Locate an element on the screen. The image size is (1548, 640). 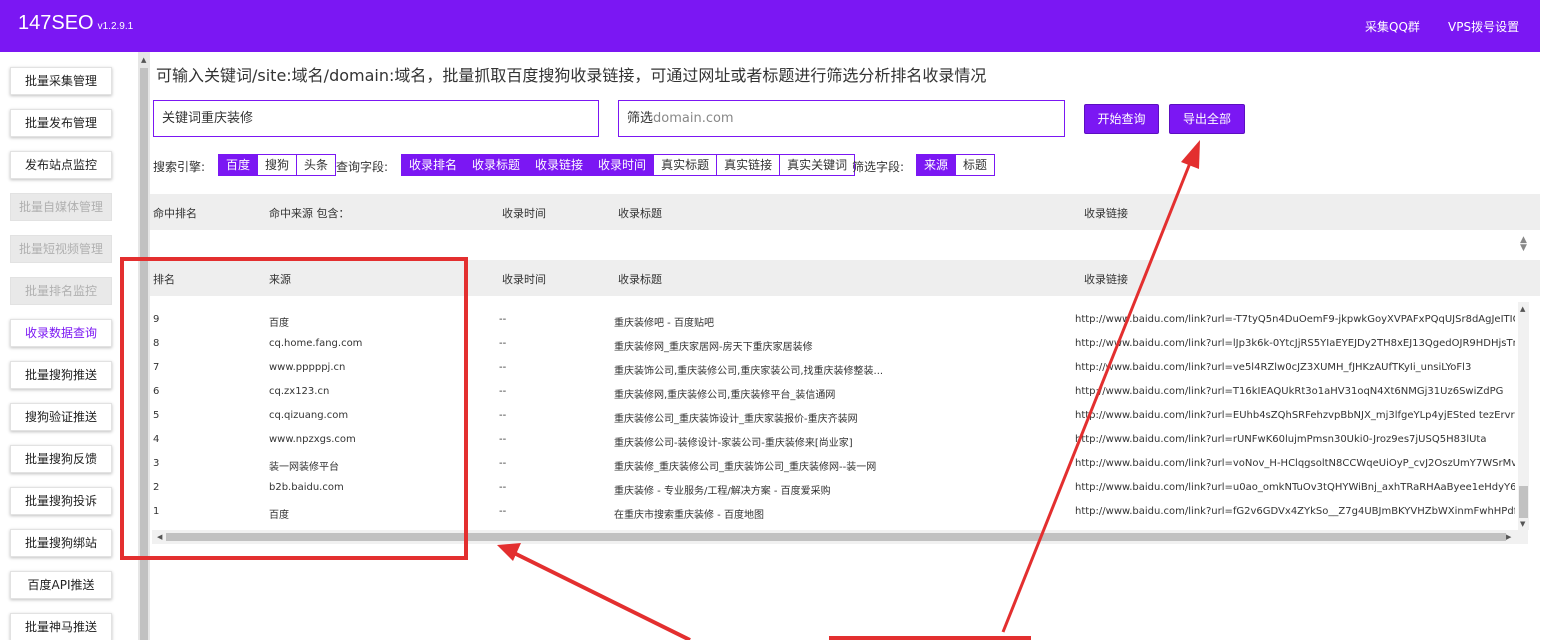
scroll-up-icon: ▲ is located at coordinates (1522, 309).